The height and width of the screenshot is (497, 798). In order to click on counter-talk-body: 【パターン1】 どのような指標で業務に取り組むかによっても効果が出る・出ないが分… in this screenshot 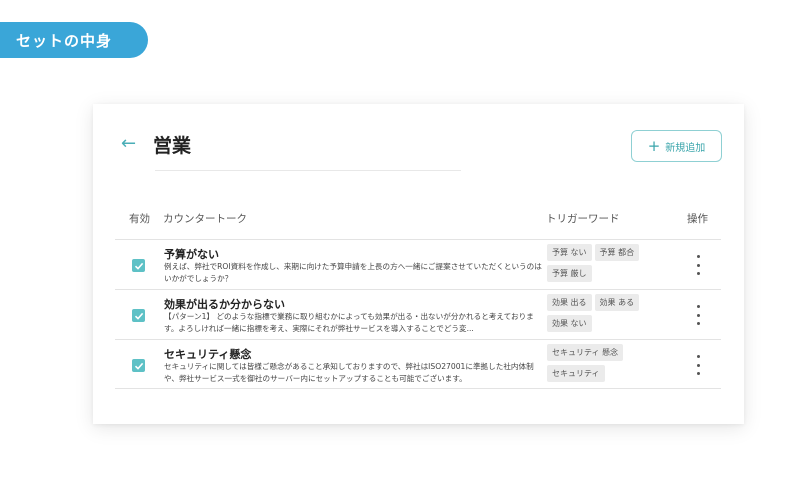, I will do `click(349, 322)`.